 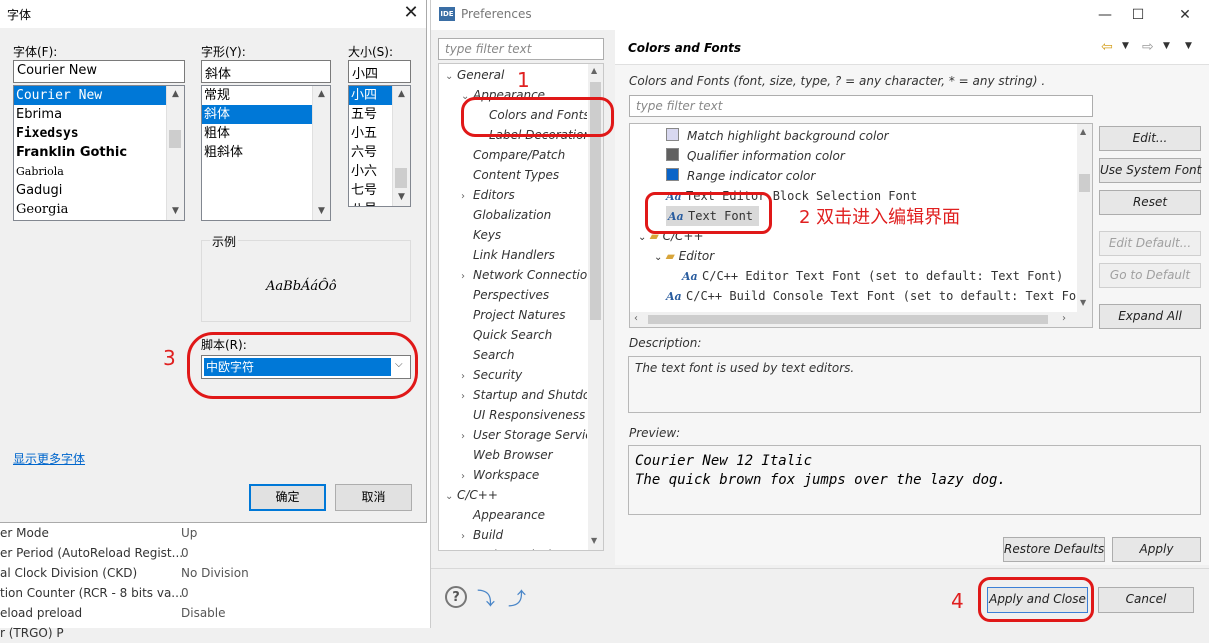 I want to click on font-style-list: 常规 斜体 粗体 粗斜体 ▲ ▼, so click(x=266, y=153).